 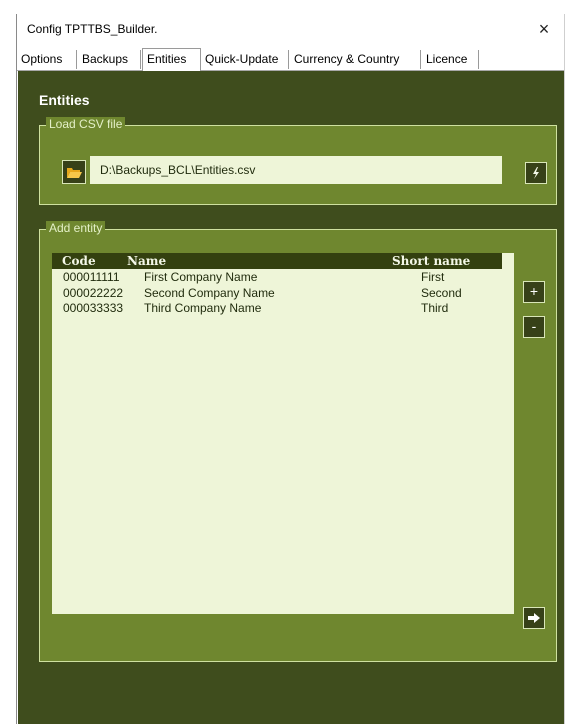 What do you see at coordinates (245, 59) in the screenshot?
I see `tab-quick-update: Quick-Update` at bounding box center [245, 59].